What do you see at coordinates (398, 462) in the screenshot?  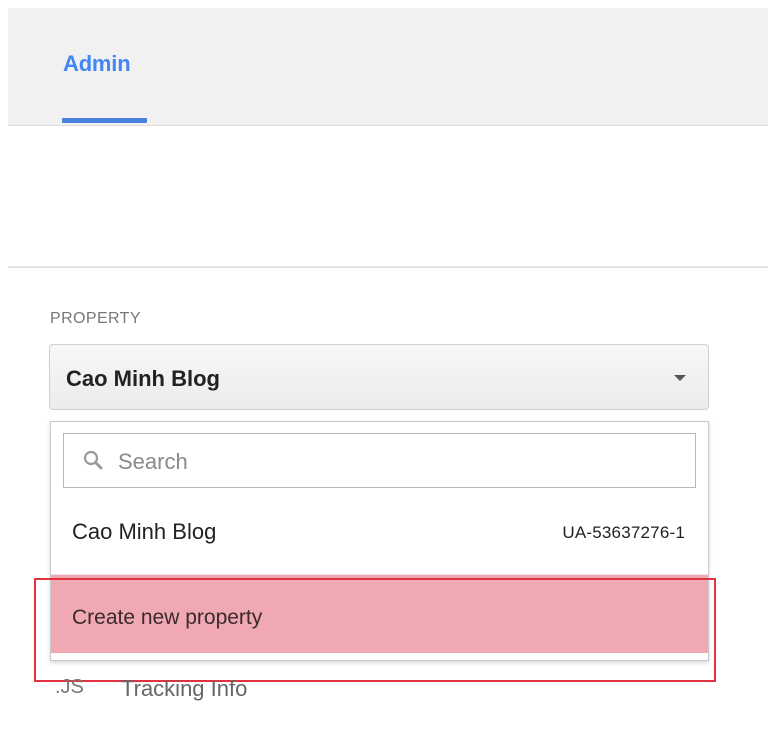 I see `search-input` at bounding box center [398, 462].